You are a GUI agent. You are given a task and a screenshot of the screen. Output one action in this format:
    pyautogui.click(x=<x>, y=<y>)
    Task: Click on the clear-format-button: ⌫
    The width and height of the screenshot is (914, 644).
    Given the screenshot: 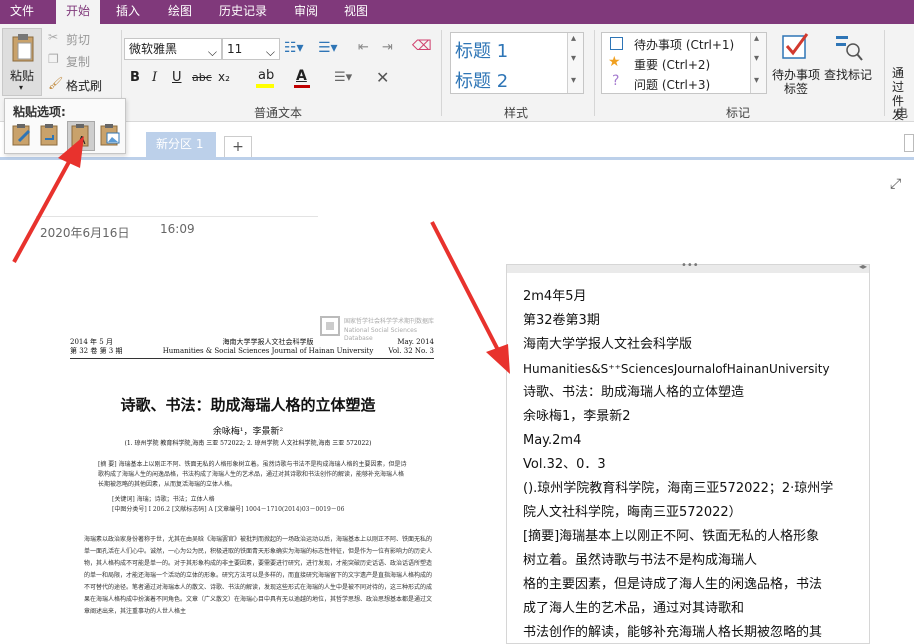 What is the action you would take?
    pyautogui.click(x=422, y=48)
    